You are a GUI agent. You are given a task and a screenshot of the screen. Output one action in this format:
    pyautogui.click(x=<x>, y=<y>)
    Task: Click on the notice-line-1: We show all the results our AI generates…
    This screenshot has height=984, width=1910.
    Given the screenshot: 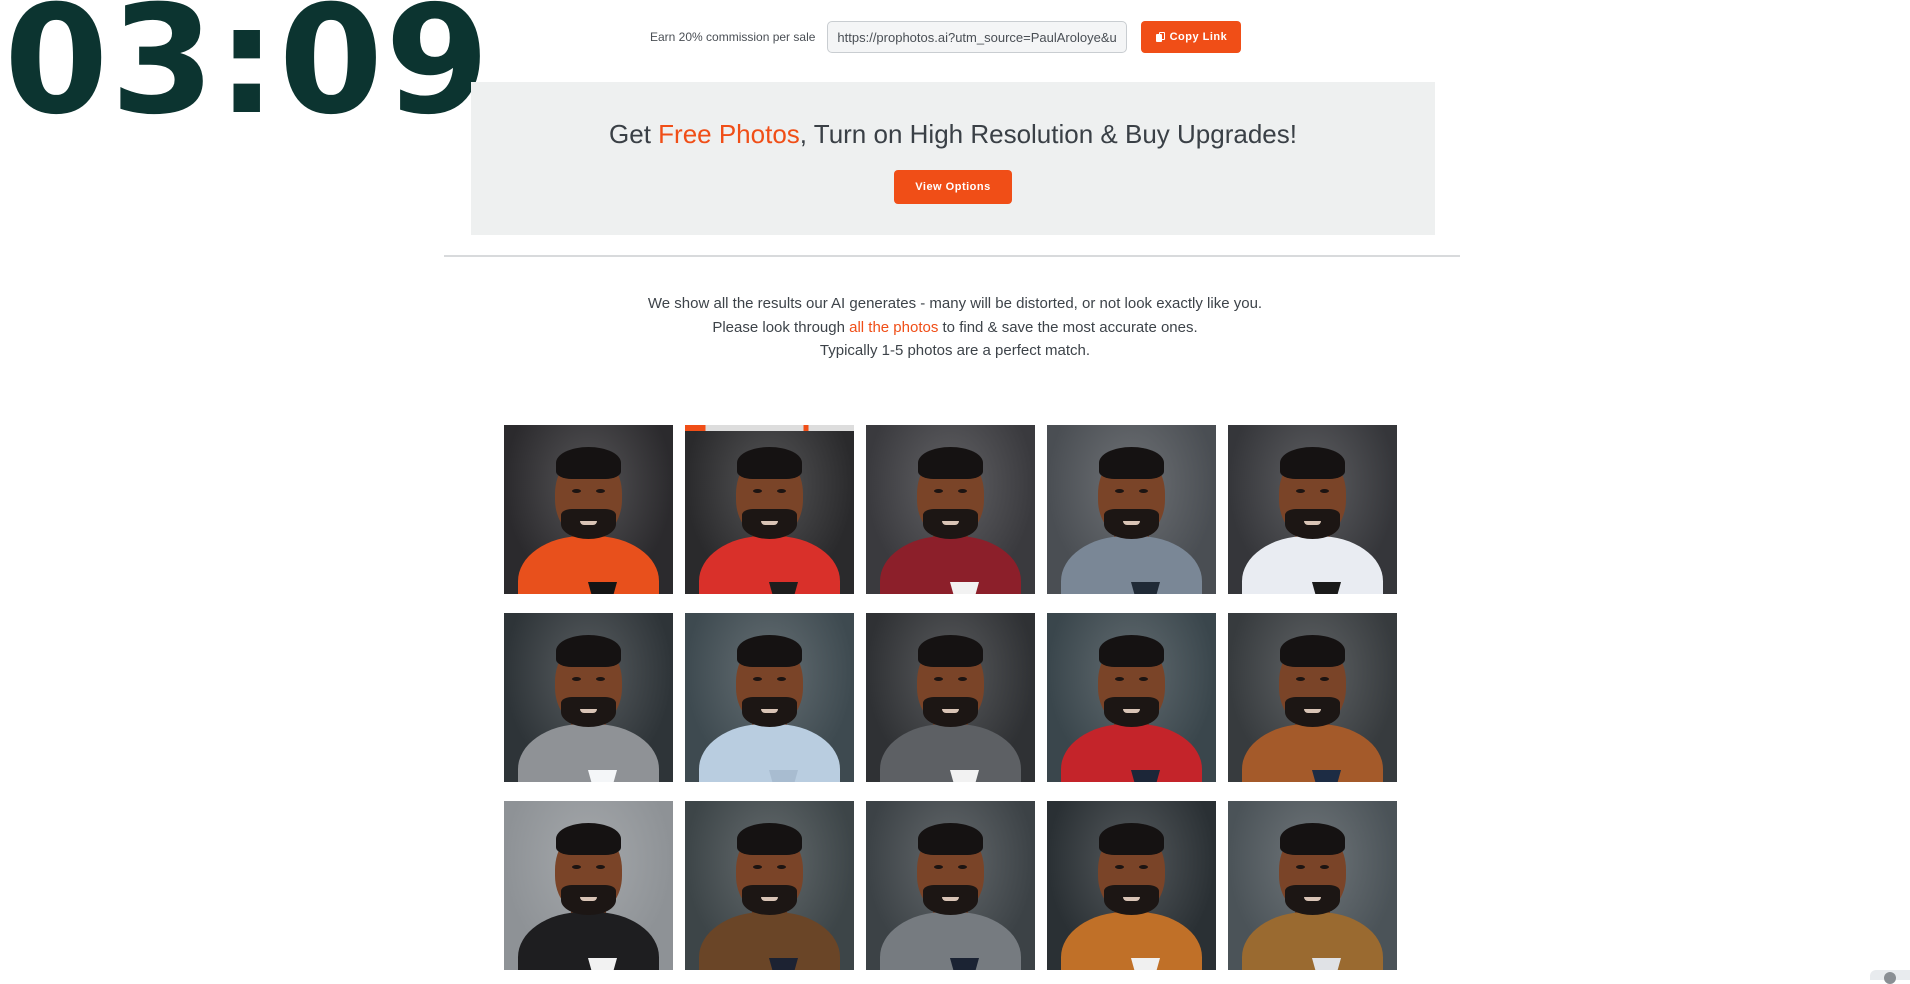 What is the action you would take?
    pyautogui.click(x=955, y=303)
    